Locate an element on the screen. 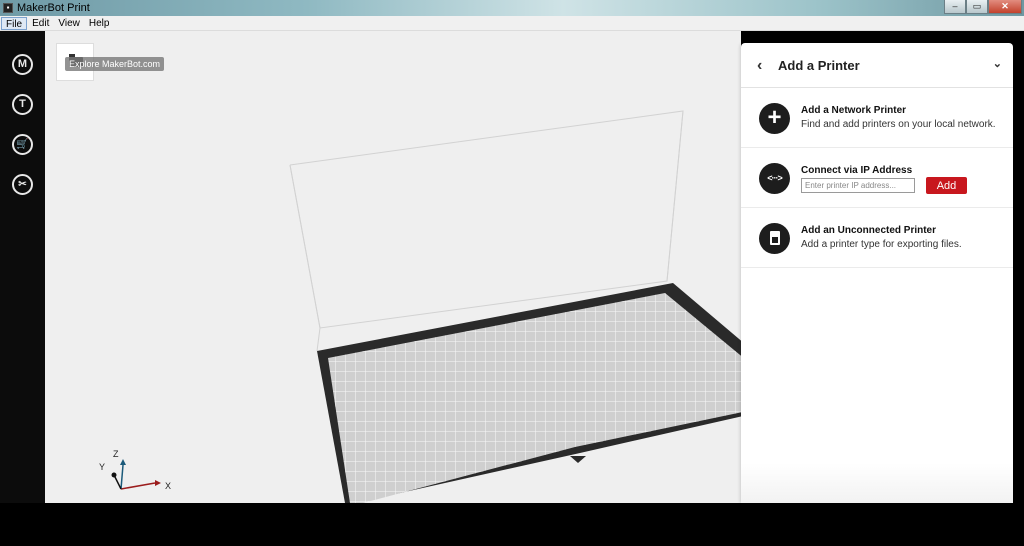  panel-header: ‹ Add a Printer ⌄ is located at coordinates (877, 65).